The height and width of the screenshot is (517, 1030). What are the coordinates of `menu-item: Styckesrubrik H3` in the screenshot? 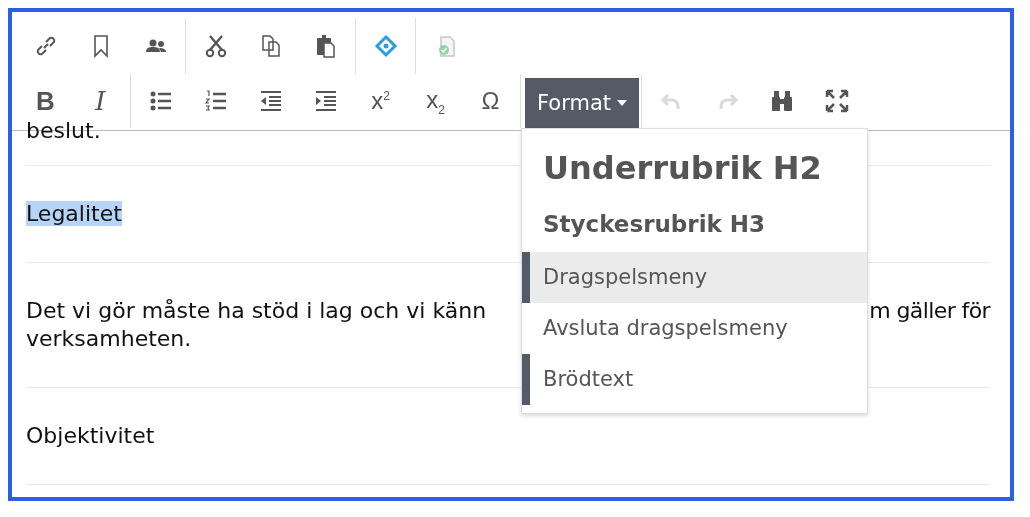 It's located at (694, 225).